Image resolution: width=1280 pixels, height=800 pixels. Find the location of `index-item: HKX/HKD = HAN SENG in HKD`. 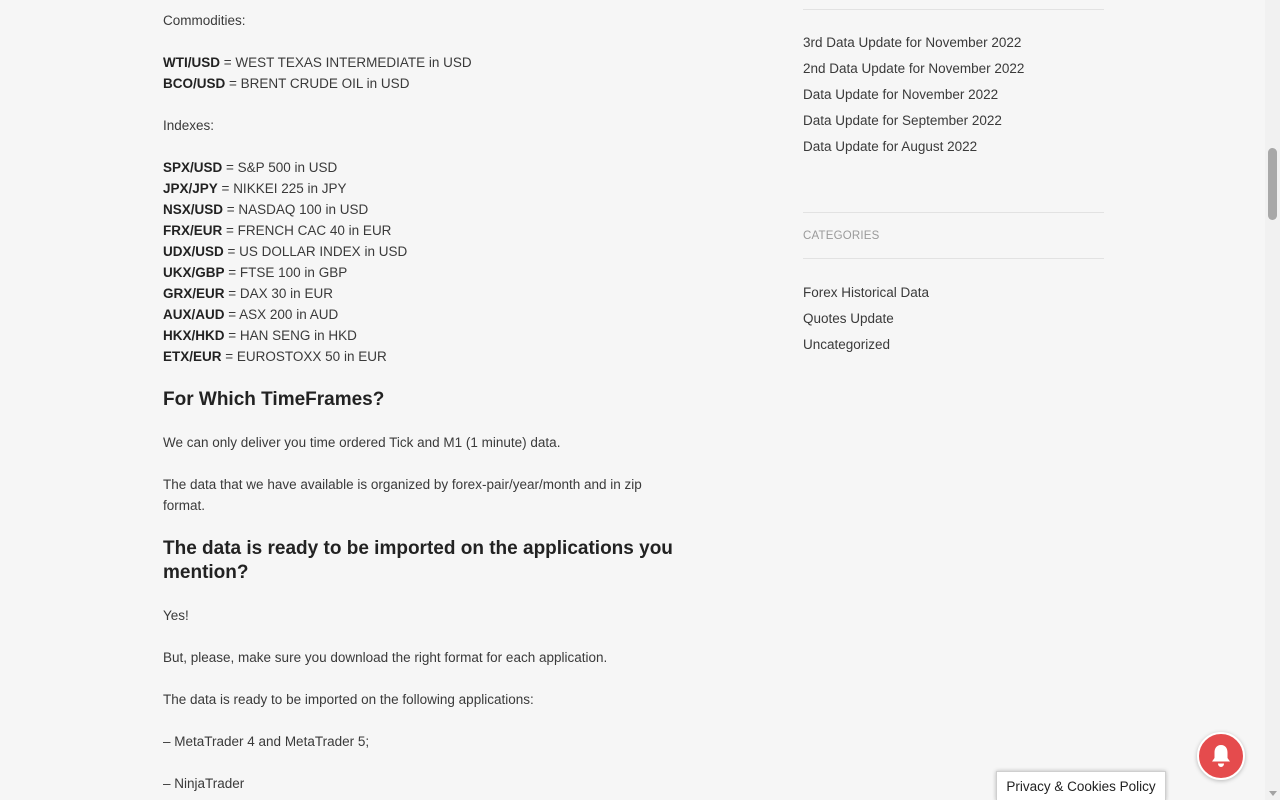

index-item: HKX/HKD = HAN SENG in HKD is located at coordinates (260, 335).